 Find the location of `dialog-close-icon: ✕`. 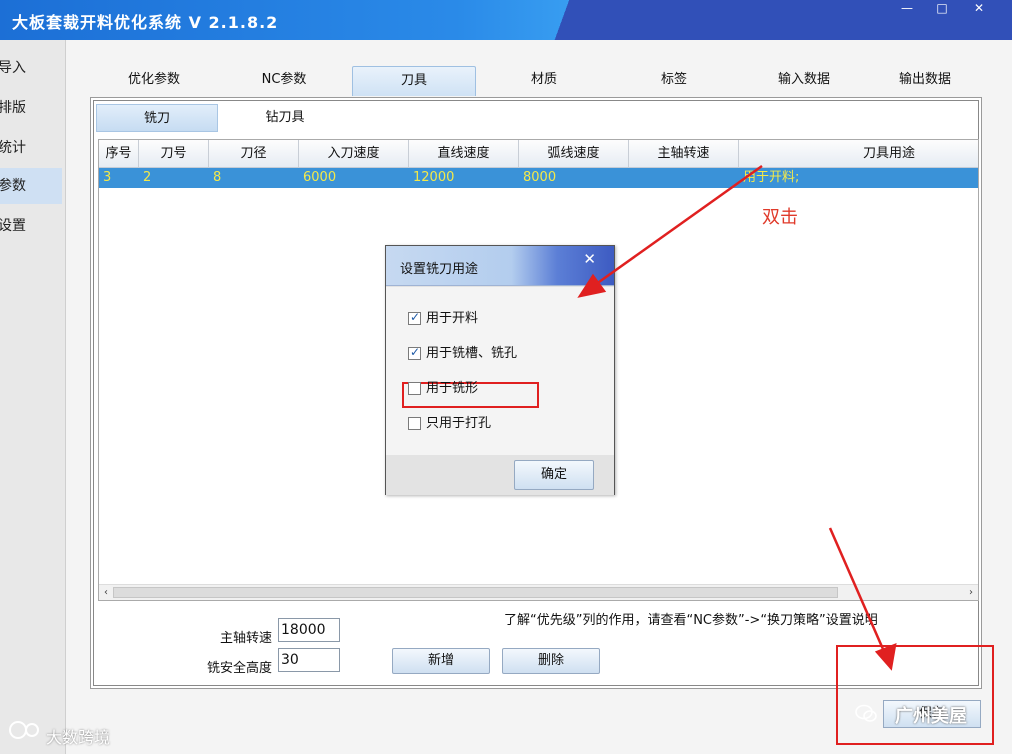

dialog-close-icon: ✕ is located at coordinates (589, 259).